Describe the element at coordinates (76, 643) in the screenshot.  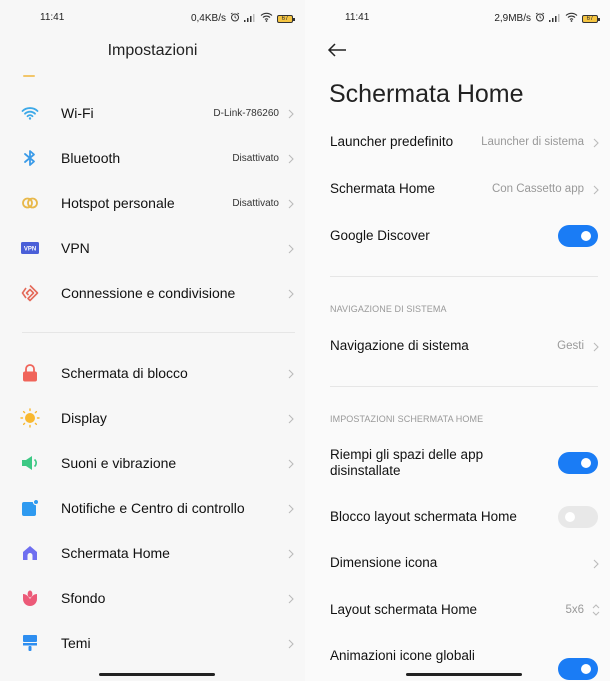
I see `item-label: Temi` at that location.